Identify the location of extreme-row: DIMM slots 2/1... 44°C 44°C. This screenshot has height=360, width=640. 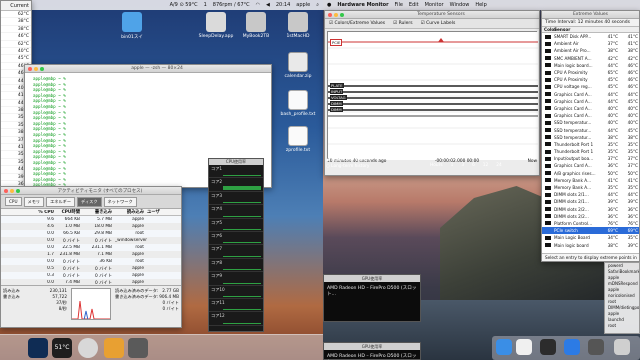
(590, 194).